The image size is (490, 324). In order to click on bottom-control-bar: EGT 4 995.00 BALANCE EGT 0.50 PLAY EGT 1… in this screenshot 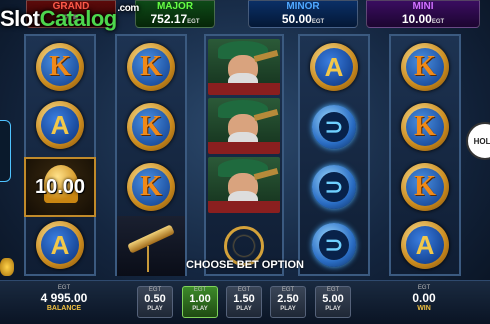, I will do `click(245, 302)`.